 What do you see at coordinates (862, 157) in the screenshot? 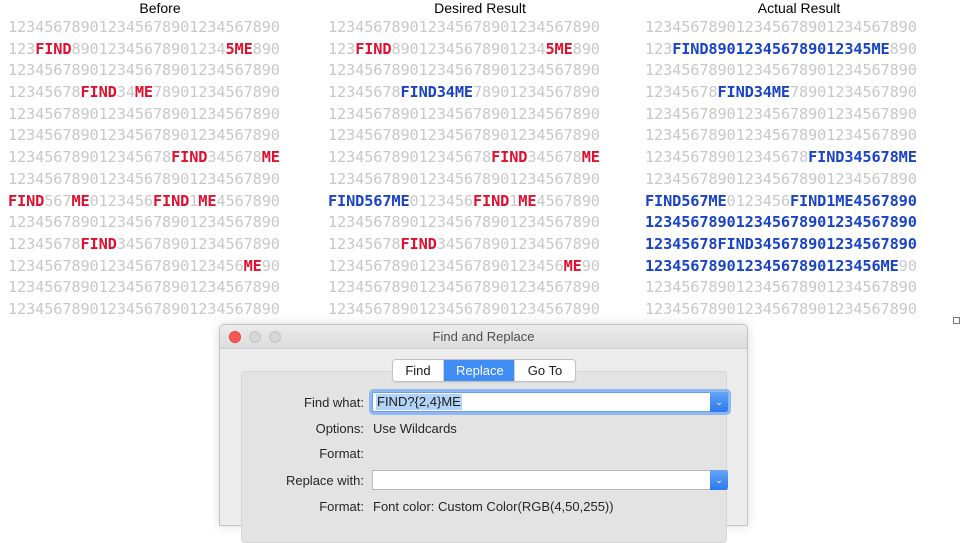
I see `replaced-text: FIND345678ME` at bounding box center [862, 157].